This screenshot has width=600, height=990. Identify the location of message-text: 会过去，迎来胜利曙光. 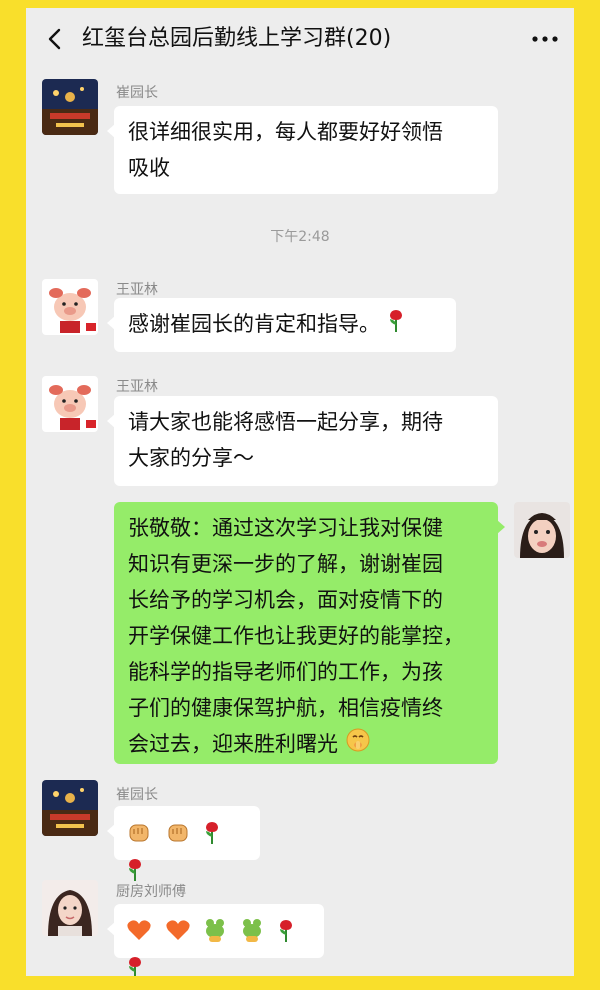
(233, 744).